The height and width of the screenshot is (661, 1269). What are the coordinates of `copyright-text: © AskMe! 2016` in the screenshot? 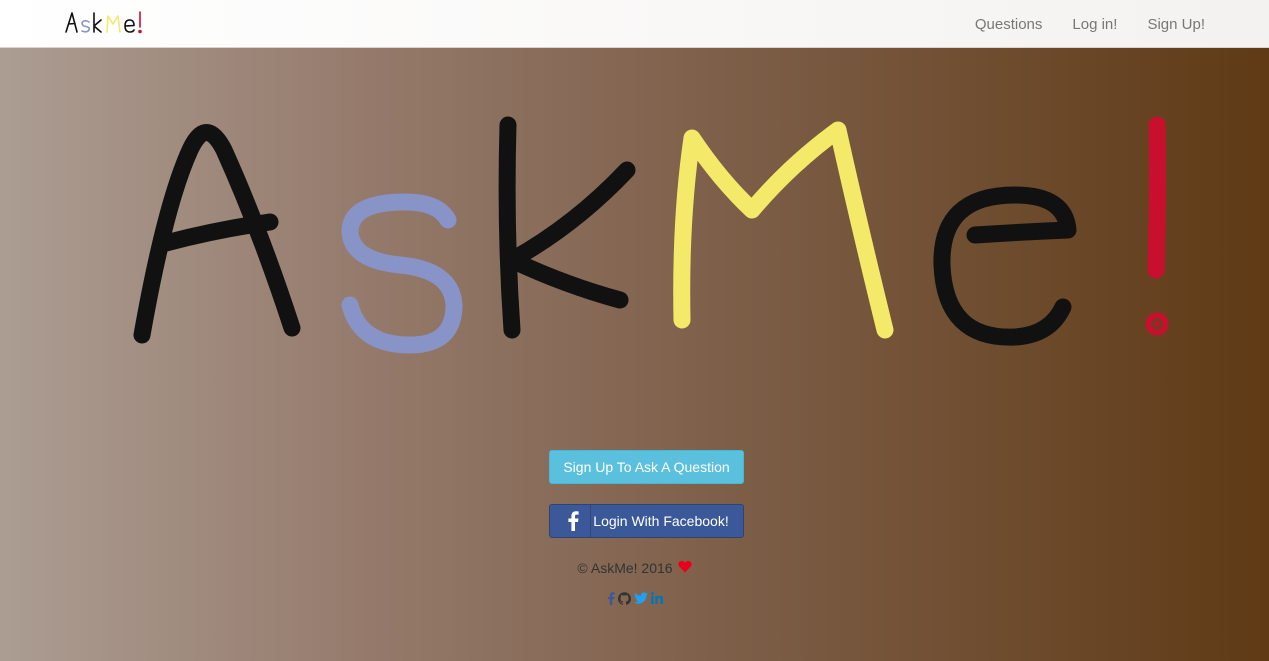 It's located at (625, 568).